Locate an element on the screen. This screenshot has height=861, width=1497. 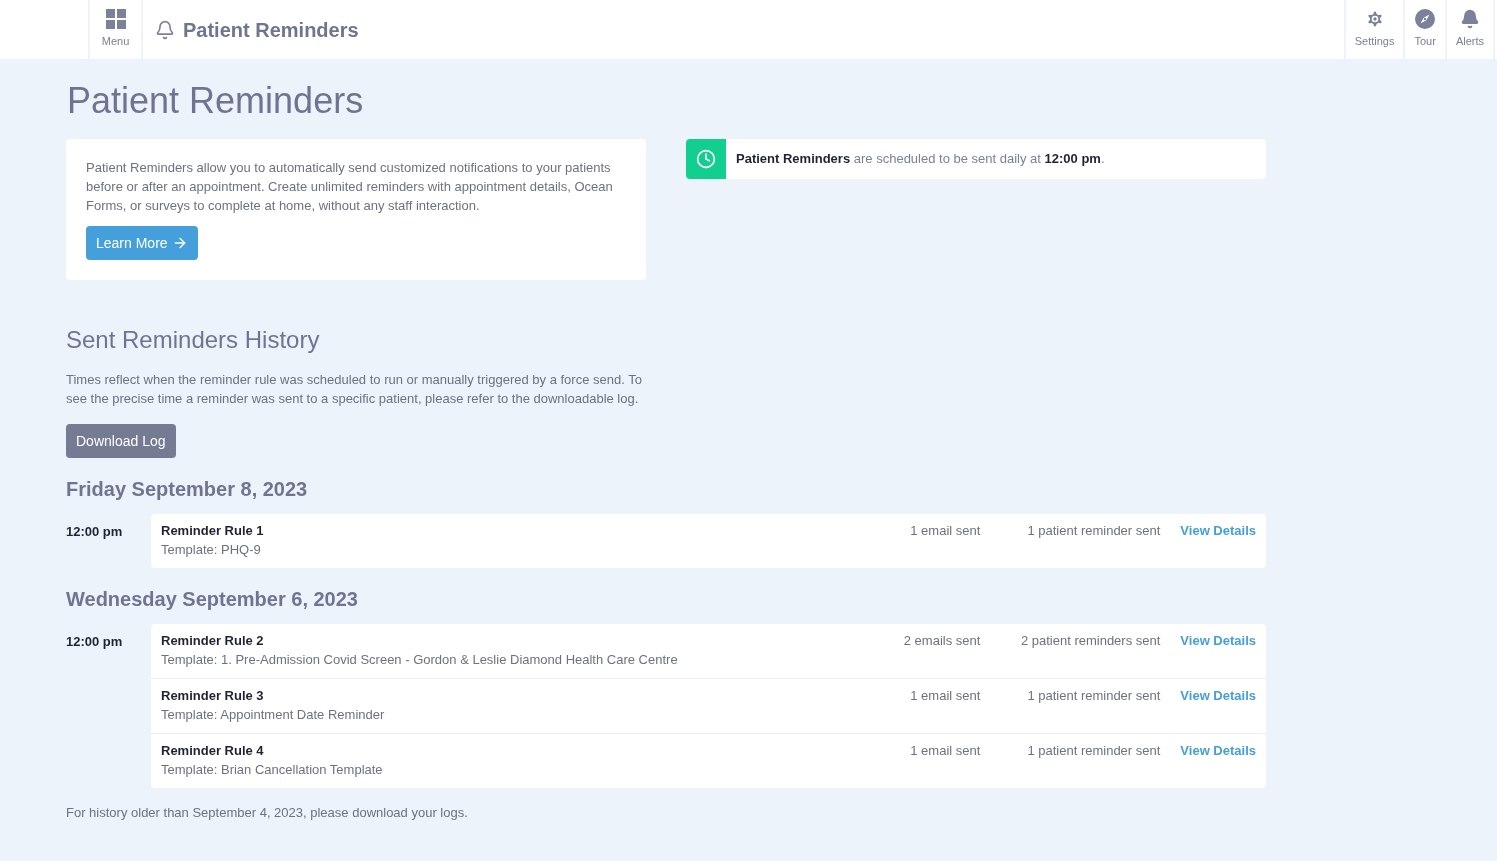
rule-template: Template: PHQ-9 is located at coordinates (211, 550).